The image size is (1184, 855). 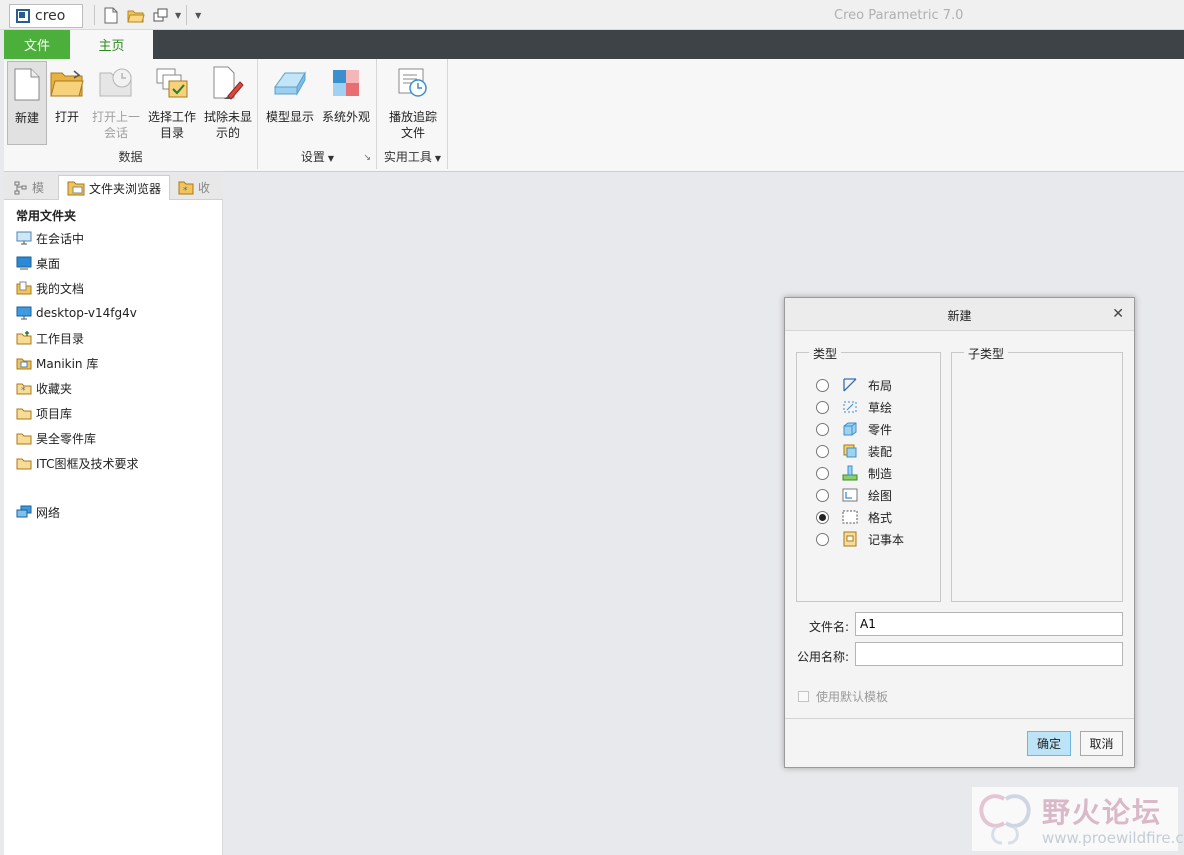 I want to click on folder-item-working-directory: 工作目录, so click(x=50, y=338).